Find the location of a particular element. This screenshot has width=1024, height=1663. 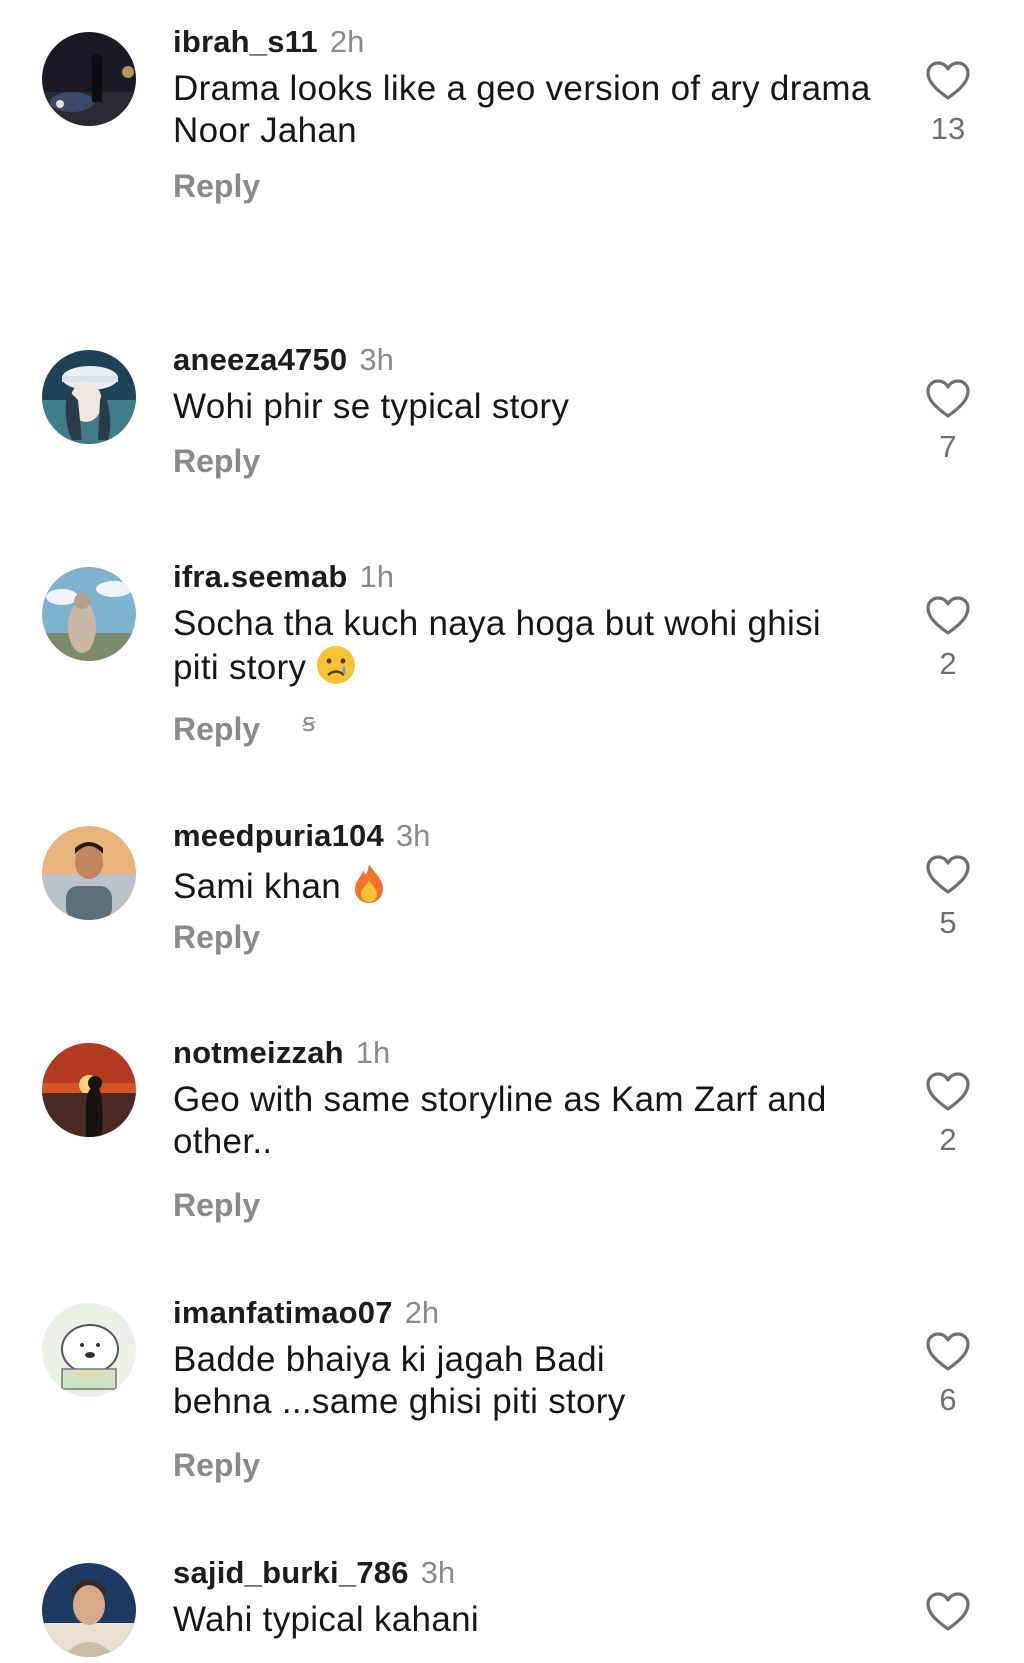

like-area is located at coordinates (948, 1612).